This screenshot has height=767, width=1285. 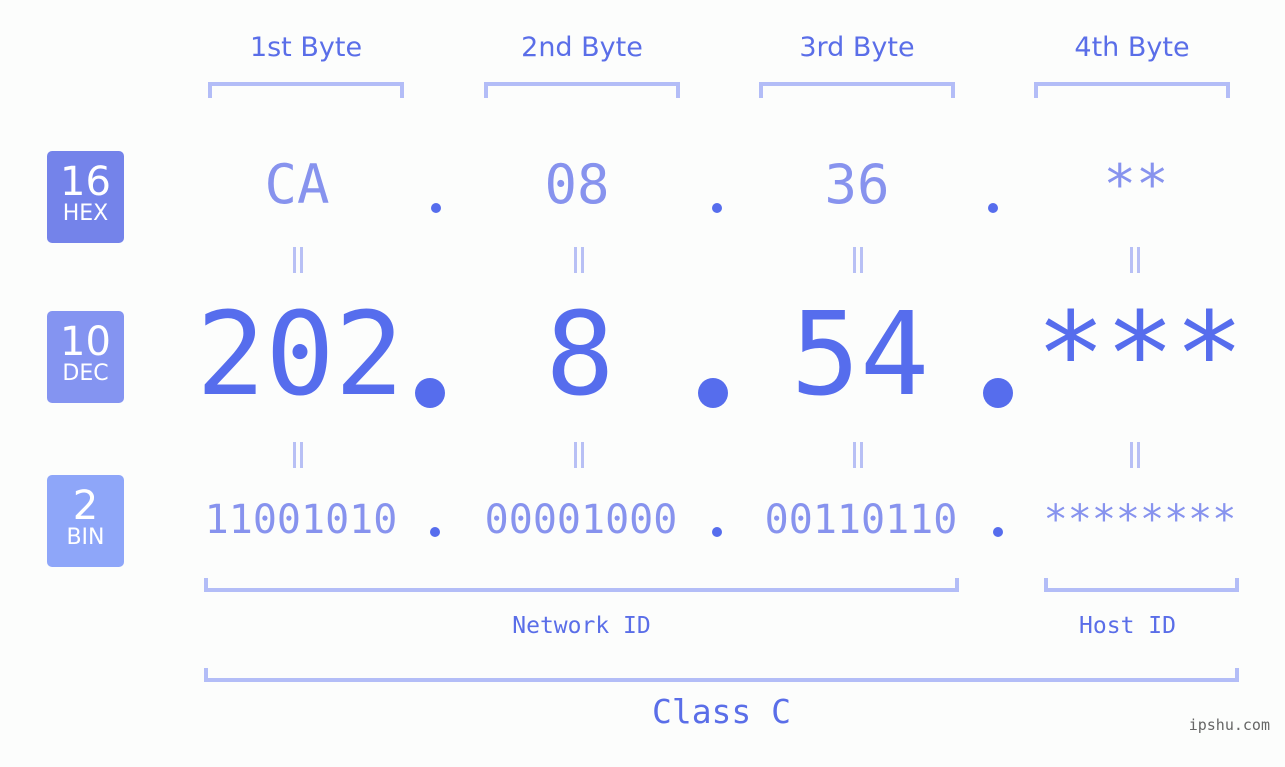 What do you see at coordinates (582, 47) in the screenshot?
I see `byte-label-2: 2nd Byte` at bounding box center [582, 47].